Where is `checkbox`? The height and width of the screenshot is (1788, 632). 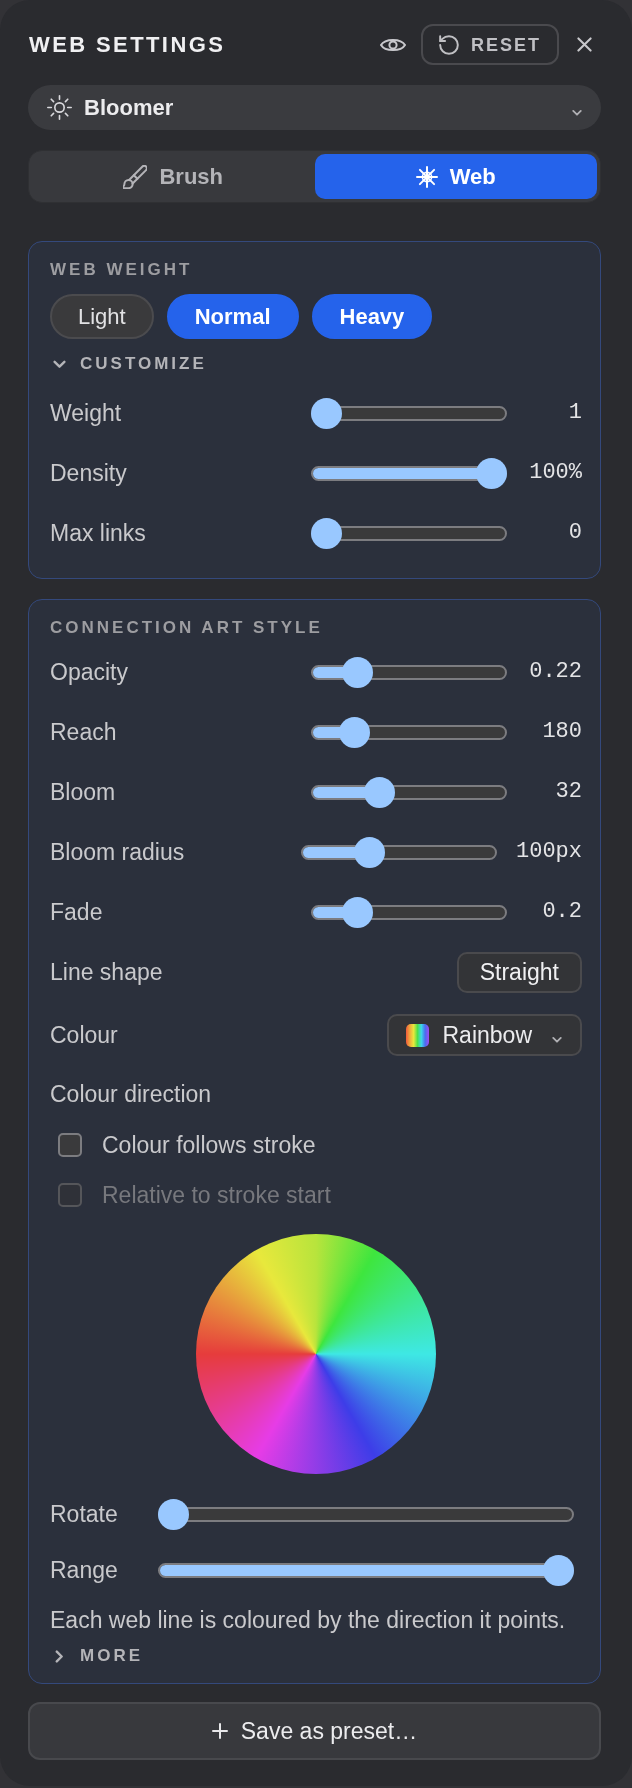
checkbox is located at coordinates (70, 1145).